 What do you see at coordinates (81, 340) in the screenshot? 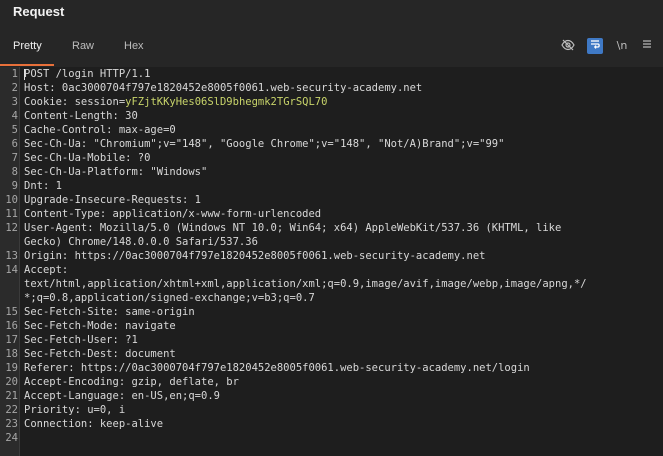
I see `line-text: Sec-Fetch-User: ?1` at bounding box center [81, 340].